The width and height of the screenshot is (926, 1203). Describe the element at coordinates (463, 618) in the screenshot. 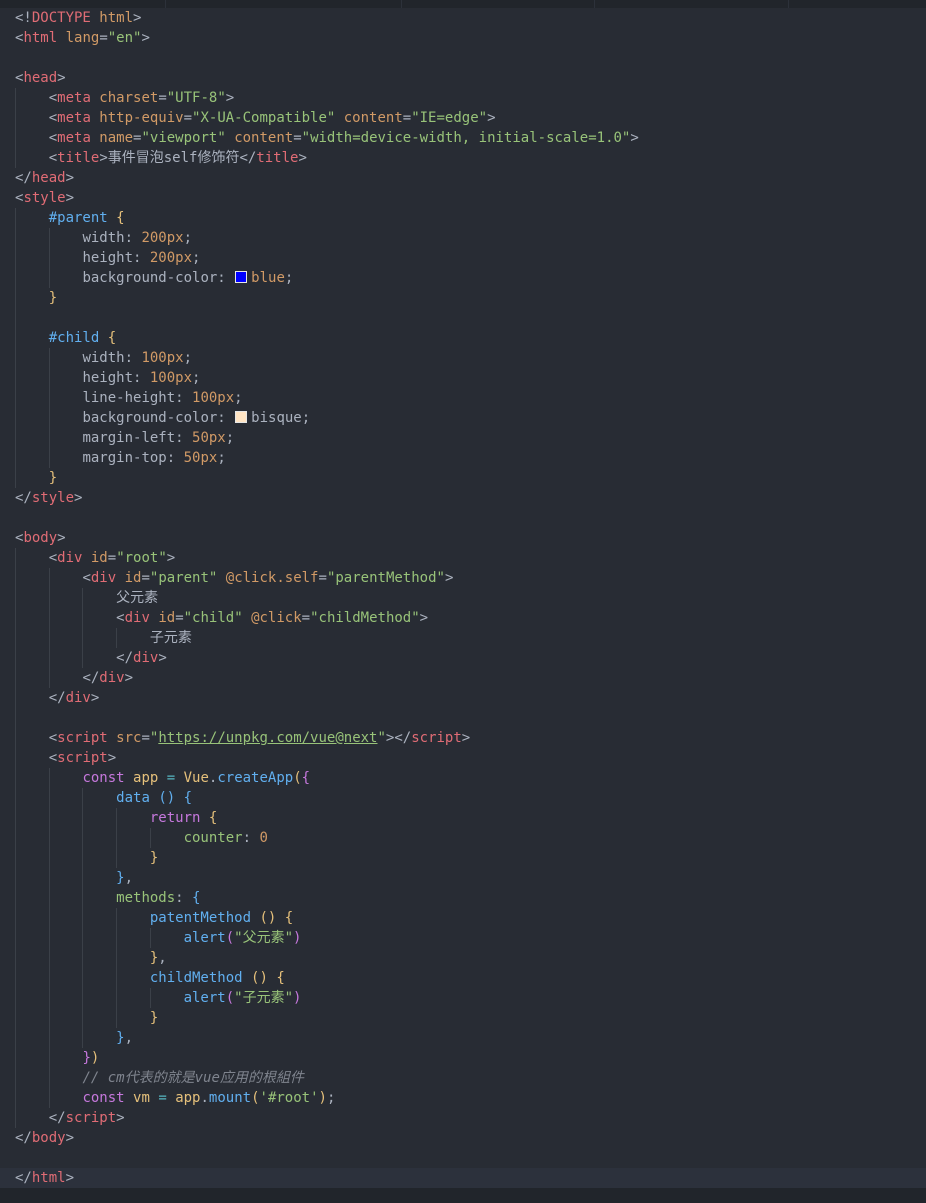

I see `code-line: <div id="child" @click="childMethod">` at that location.